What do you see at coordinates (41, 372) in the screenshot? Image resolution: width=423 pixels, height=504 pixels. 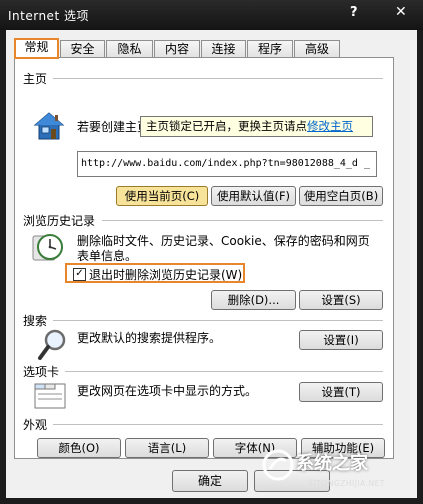 I see `tabs-group-title: 选项卡` at bounding box center [41, 372].